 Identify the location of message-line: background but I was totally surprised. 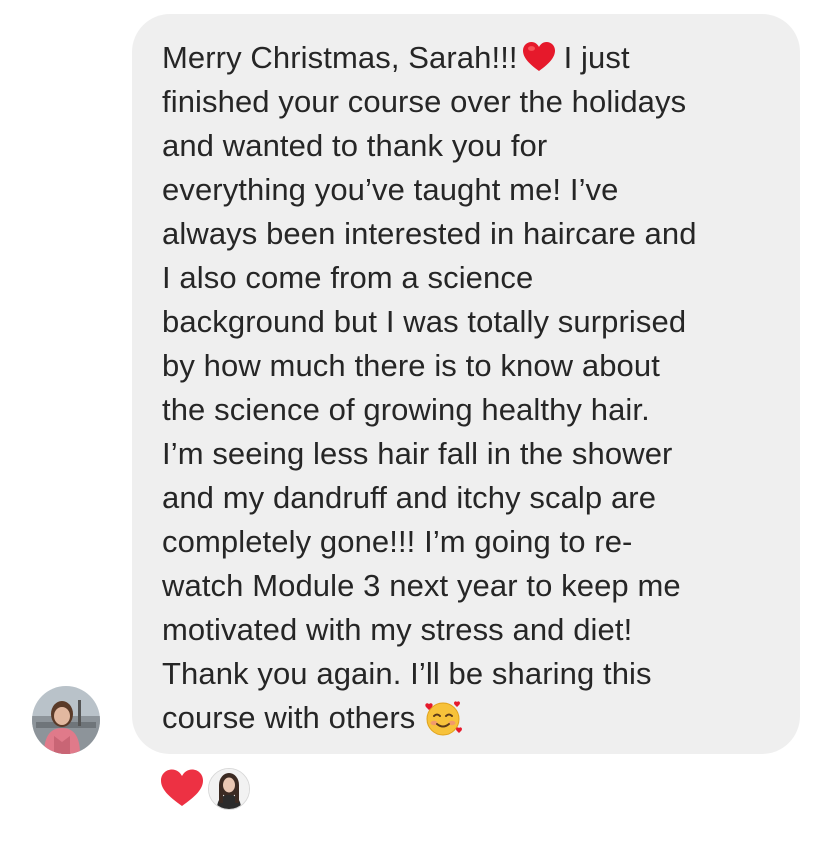
(424, 321).